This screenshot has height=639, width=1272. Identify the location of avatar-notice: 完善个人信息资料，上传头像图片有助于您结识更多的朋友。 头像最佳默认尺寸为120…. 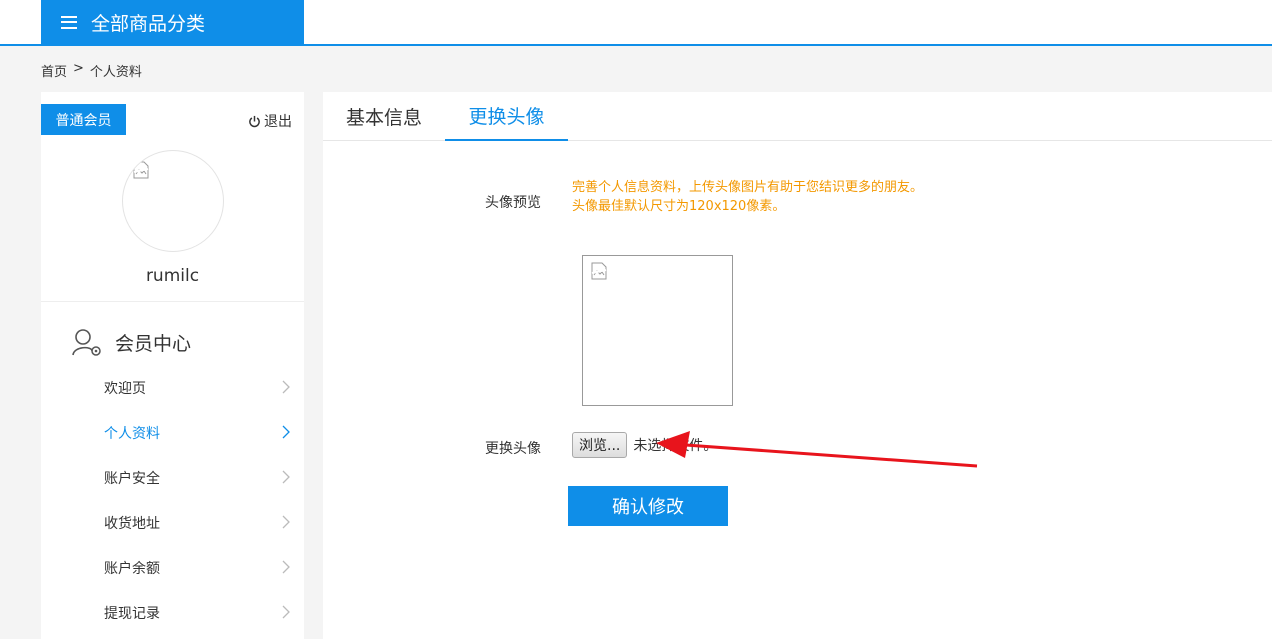
(747, 197).